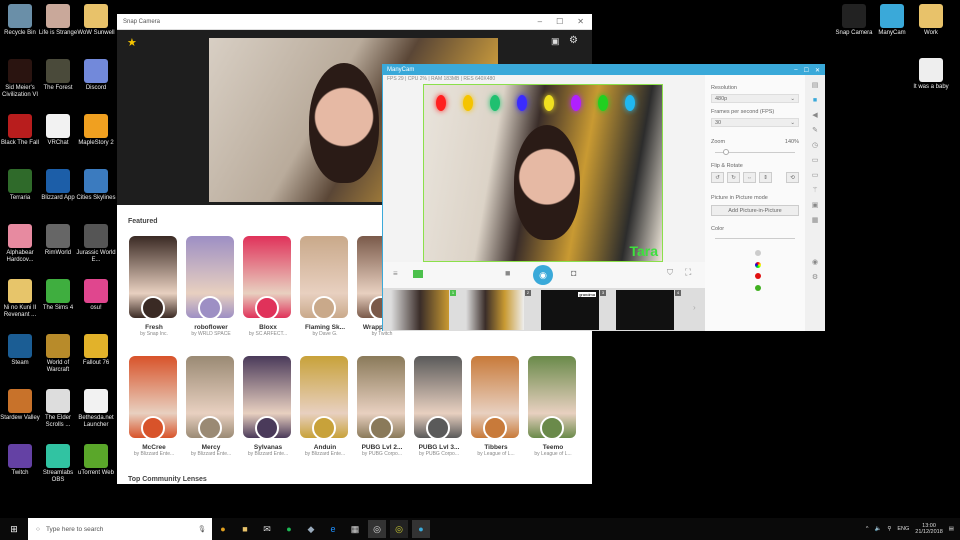 The width and height of the screenshot is (960, 540). Describe the element at coordinates (58, 75) in the screenshot. I see `desktop-icon: The Forest` at that location.